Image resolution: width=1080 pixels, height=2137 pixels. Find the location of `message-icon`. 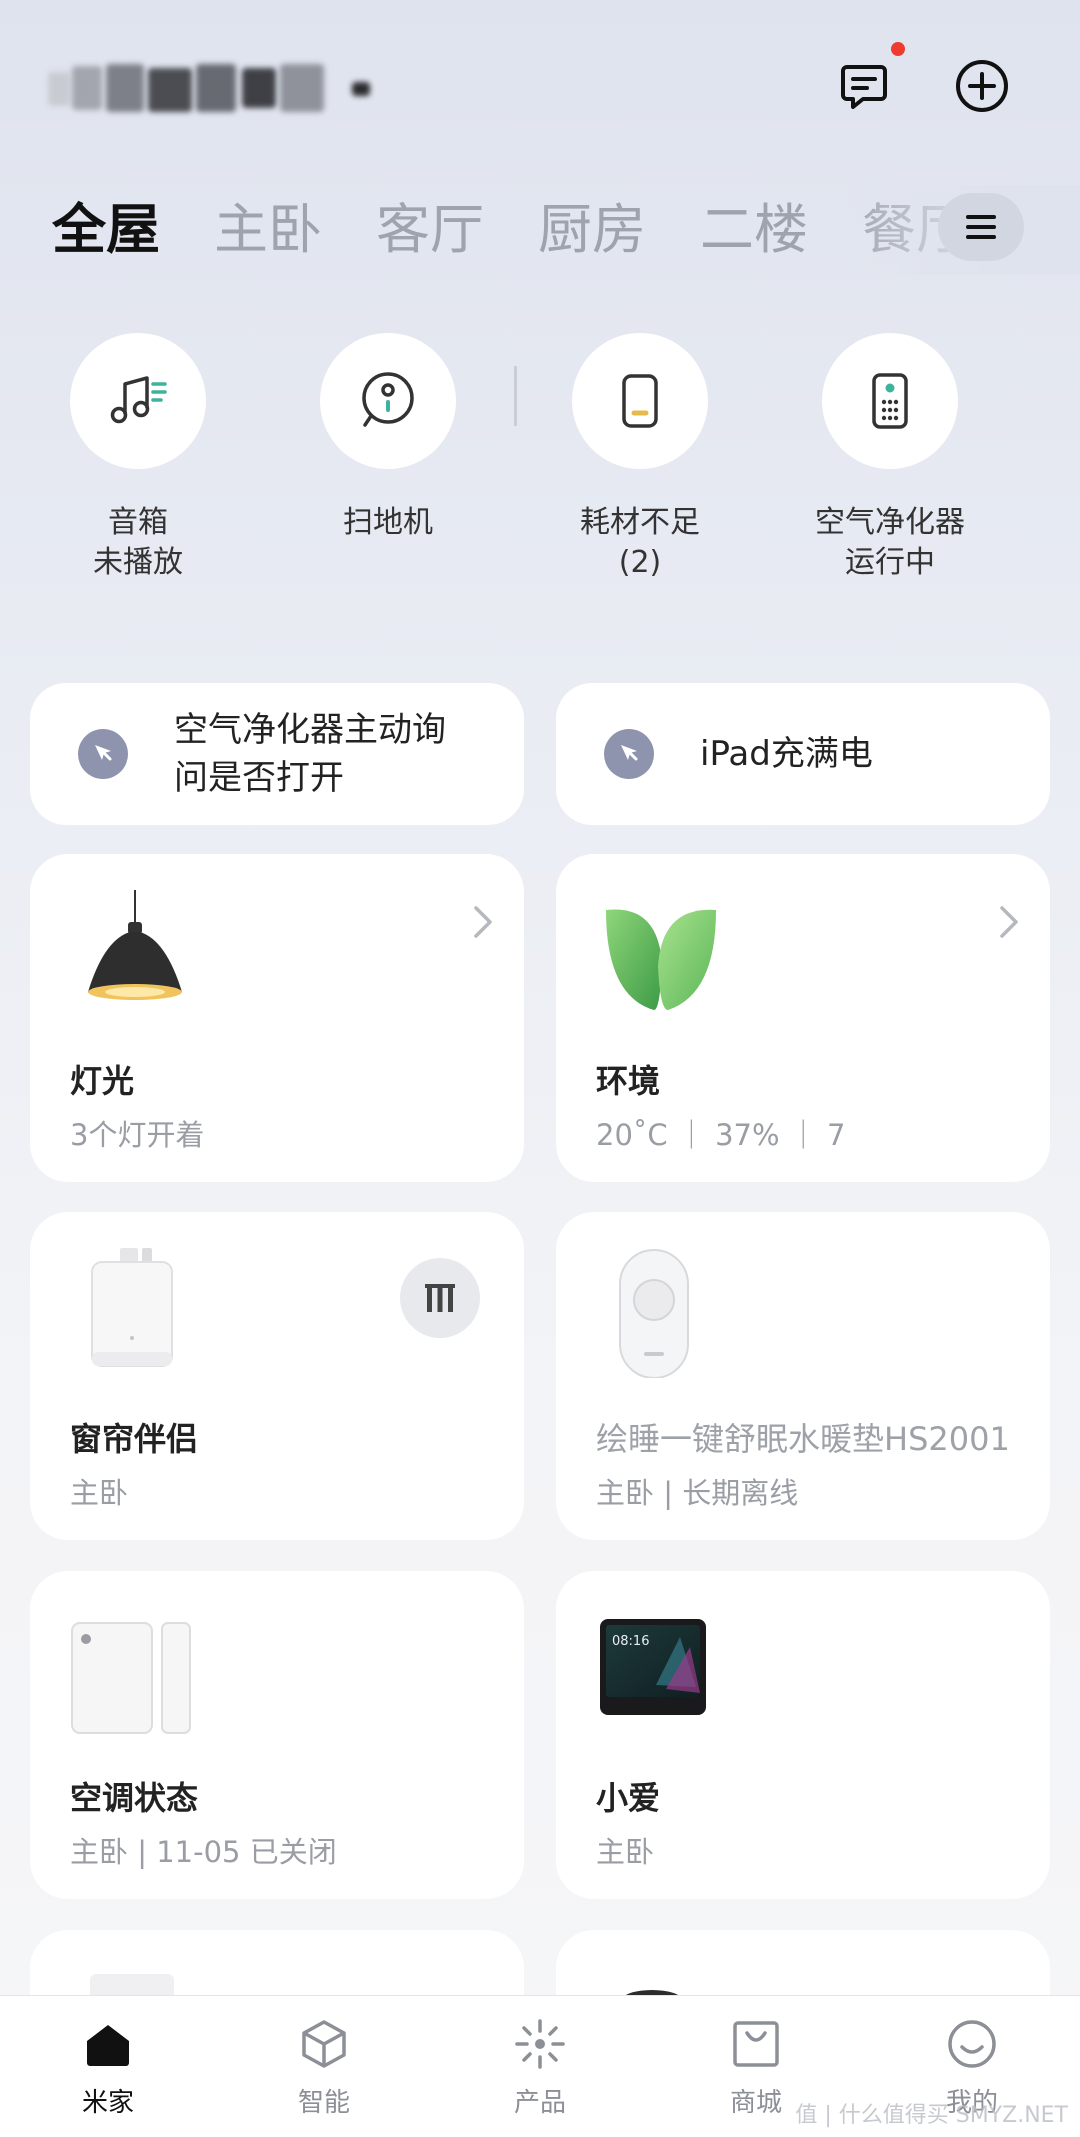

message-icon is located at coordinates (864, 87).